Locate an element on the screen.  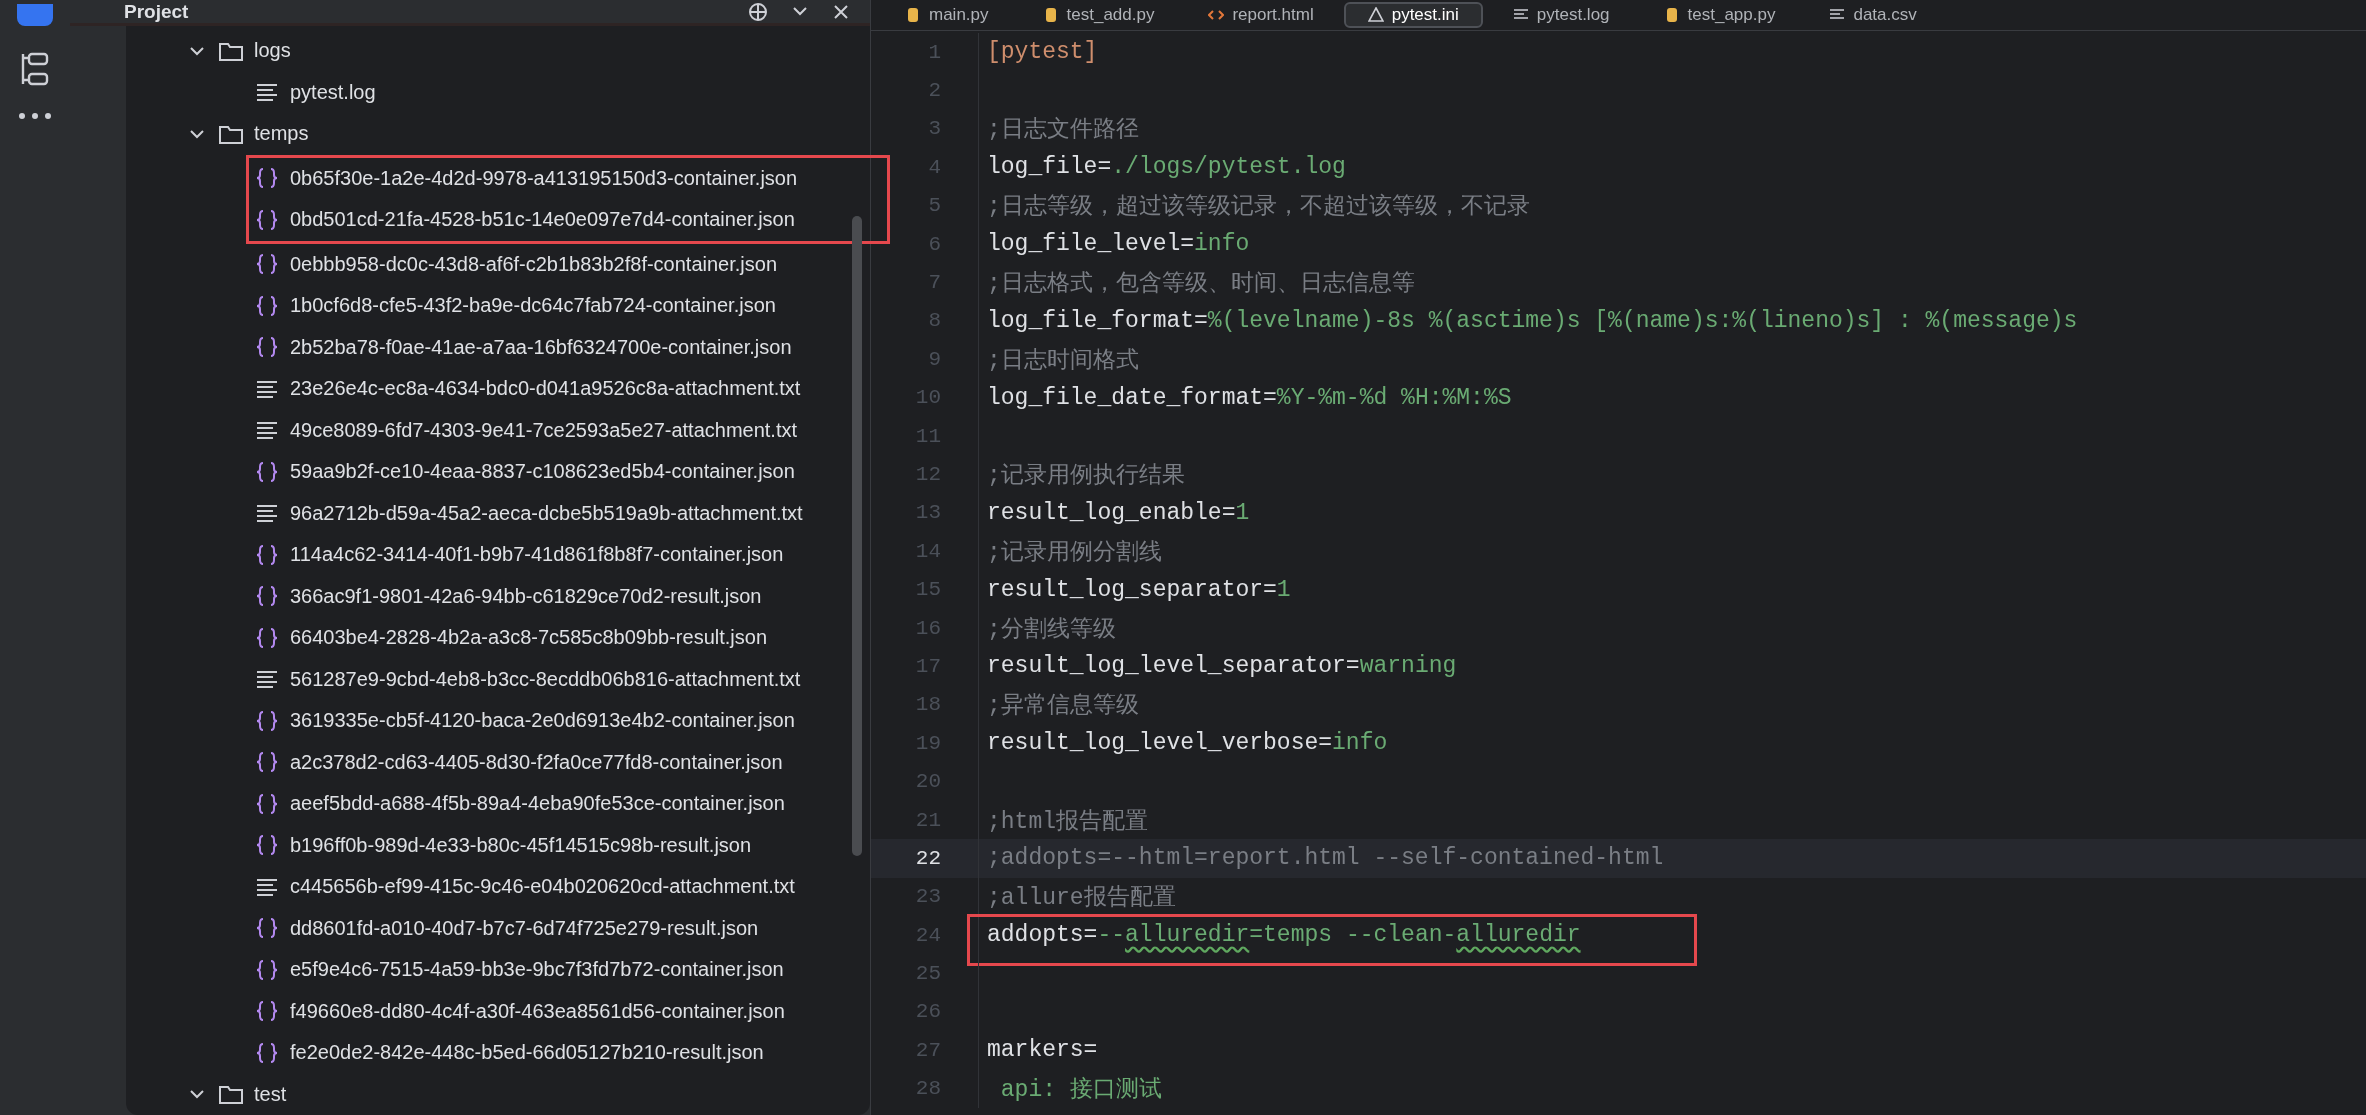
file-item: 3619335e-cb5f-4120-baca-2e0d6913e4b2-container.json is located at coordinates (498, 721).